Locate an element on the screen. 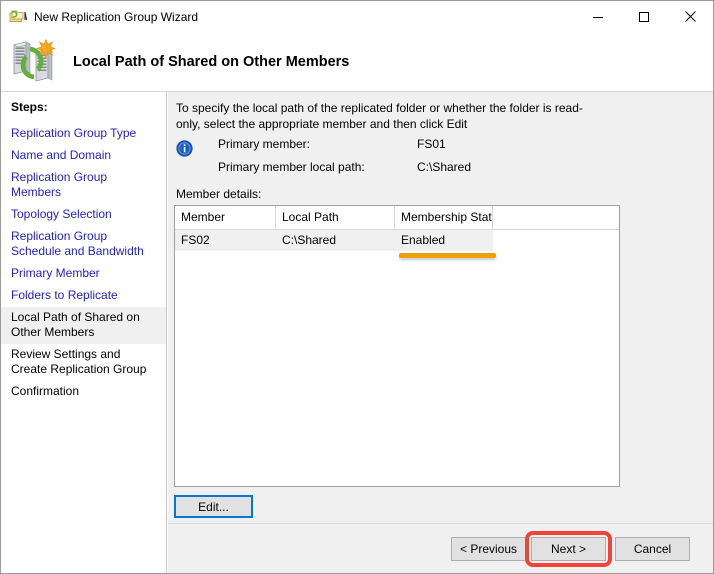  sidebar-item-confirmation: Confirmation is located at coordinates (45, 391).